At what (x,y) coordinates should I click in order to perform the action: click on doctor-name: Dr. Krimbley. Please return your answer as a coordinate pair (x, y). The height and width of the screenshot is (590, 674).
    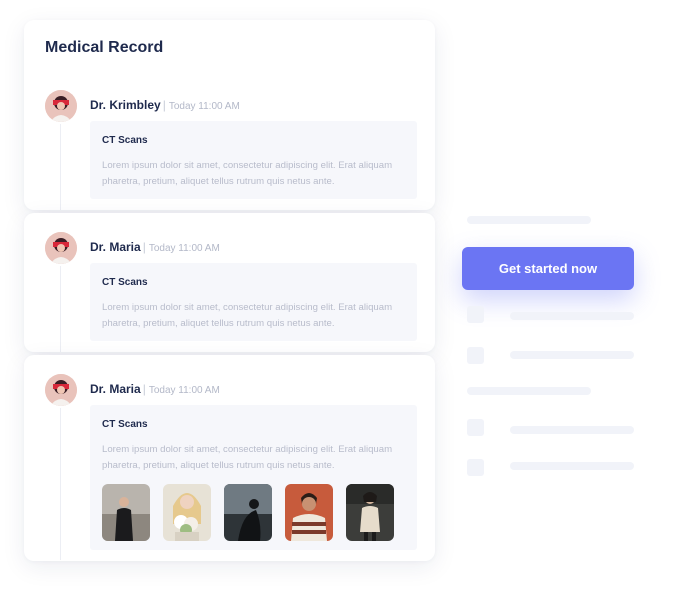
    Looking at the image, I should click on (125, 105).